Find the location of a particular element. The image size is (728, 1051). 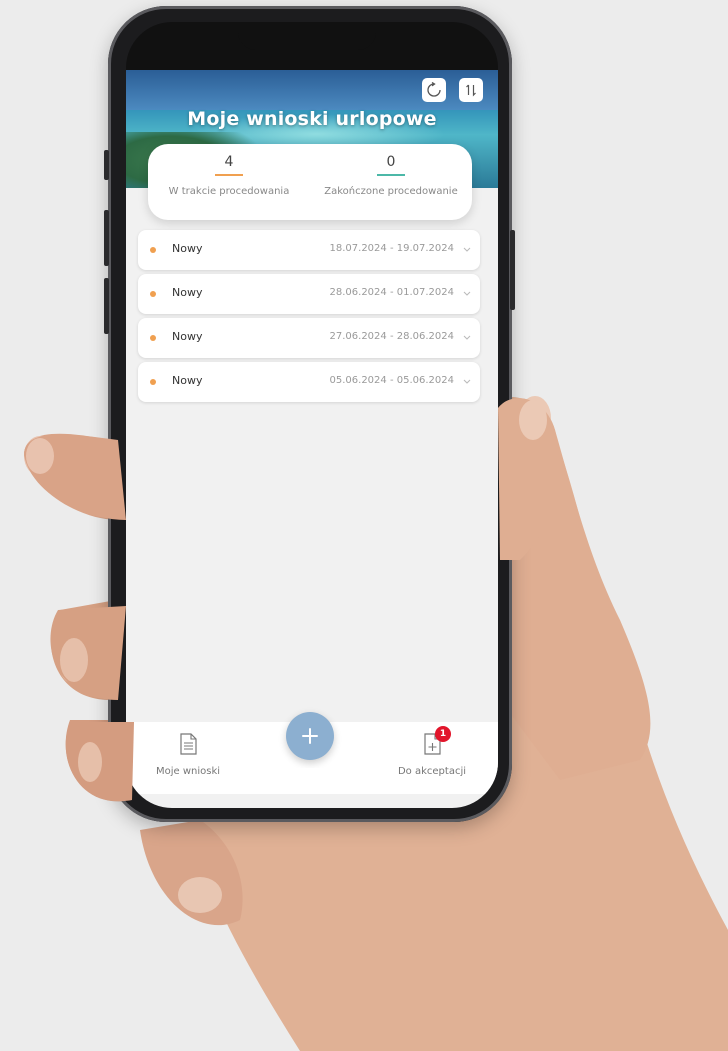

request-dates: 18.07.2024 - 19.07.2024 is located at coordinates (391, 248).